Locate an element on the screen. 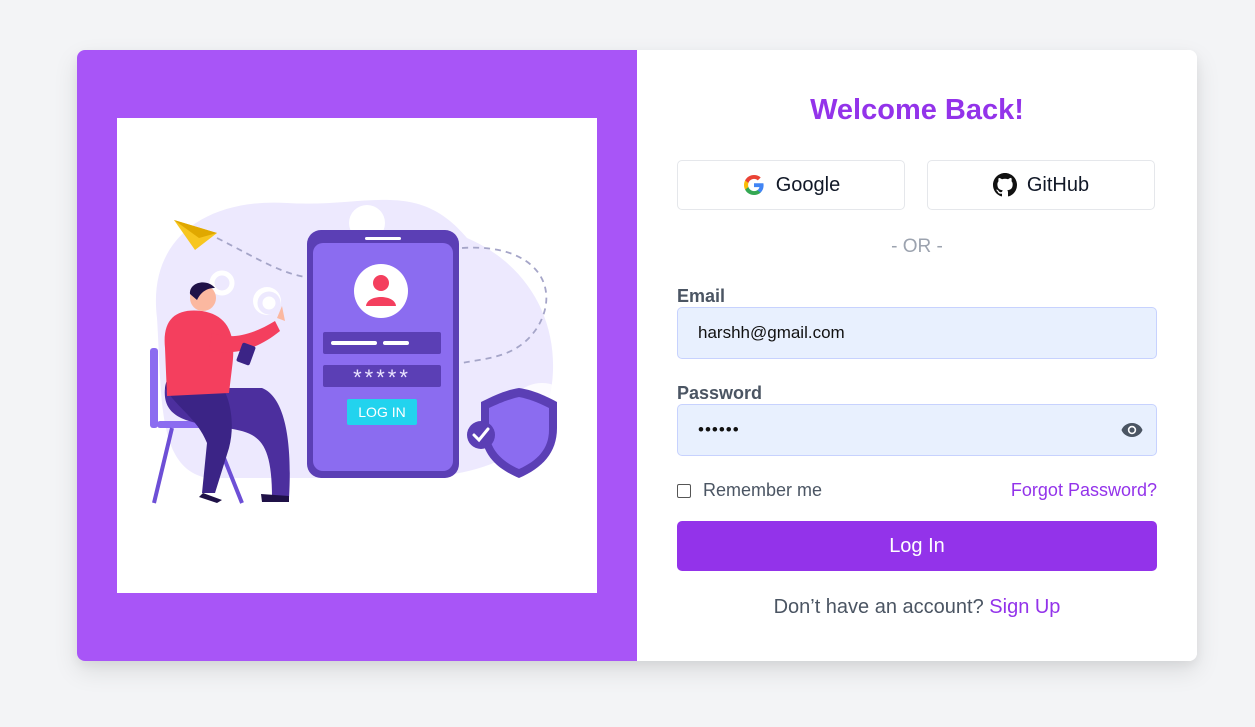 This screenshot has height=727, width=1255. illustration-login-text: LOG IN is located at coordinates (381, 412).